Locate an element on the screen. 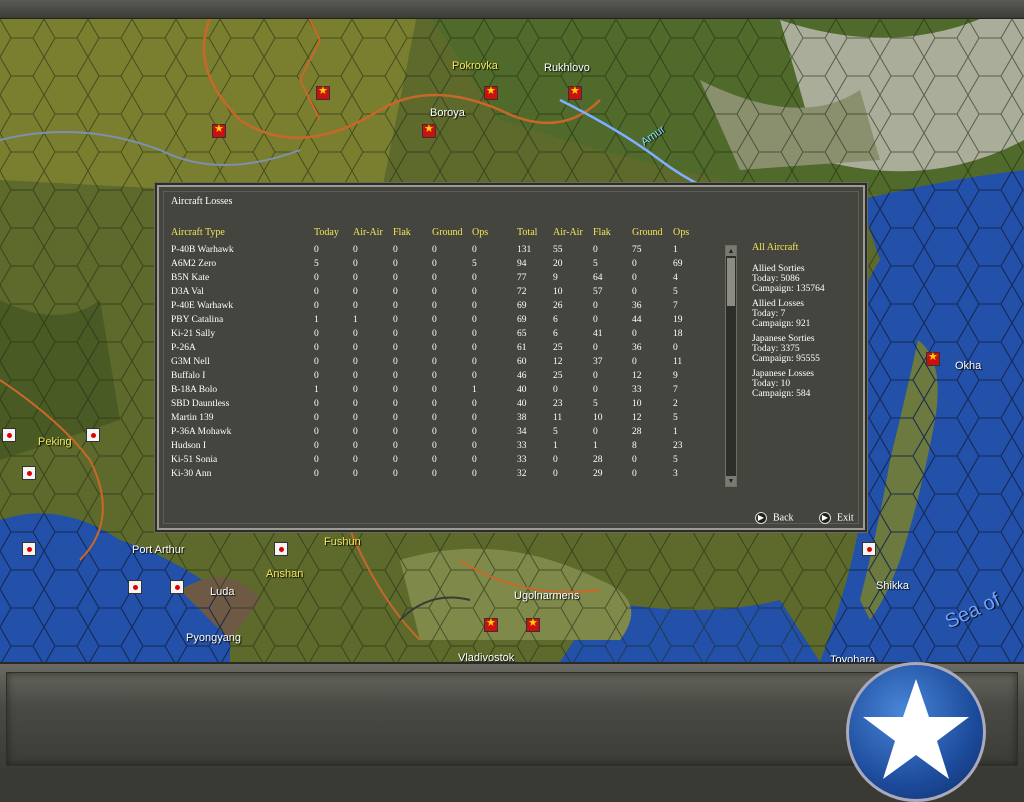 The height and width of the screenshot is (802, 1024). column-header: Today is located at coordinates (326, 232).